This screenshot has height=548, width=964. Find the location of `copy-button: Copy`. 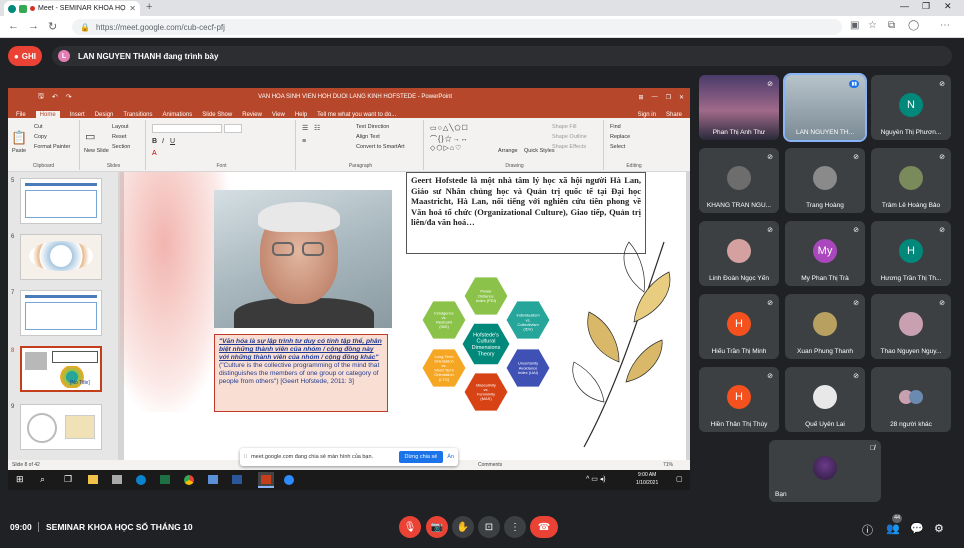

copy-button: Copy is located at coordinates (40, 137).